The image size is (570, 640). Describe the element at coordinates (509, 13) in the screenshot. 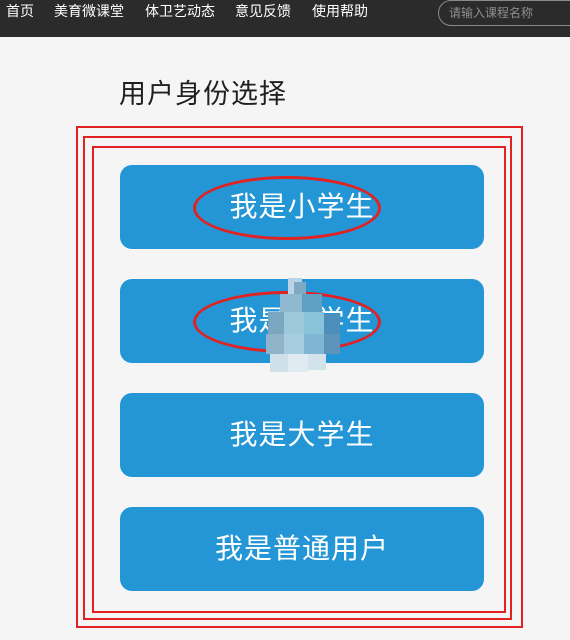

I see `search-input` at that location.